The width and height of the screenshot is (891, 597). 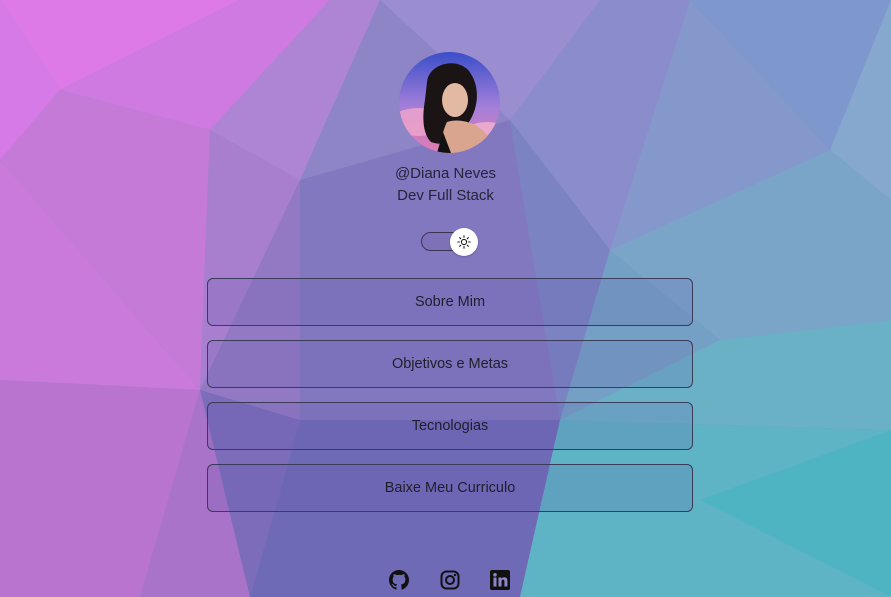 I want to click on avatar, so click(x=449, y=102).